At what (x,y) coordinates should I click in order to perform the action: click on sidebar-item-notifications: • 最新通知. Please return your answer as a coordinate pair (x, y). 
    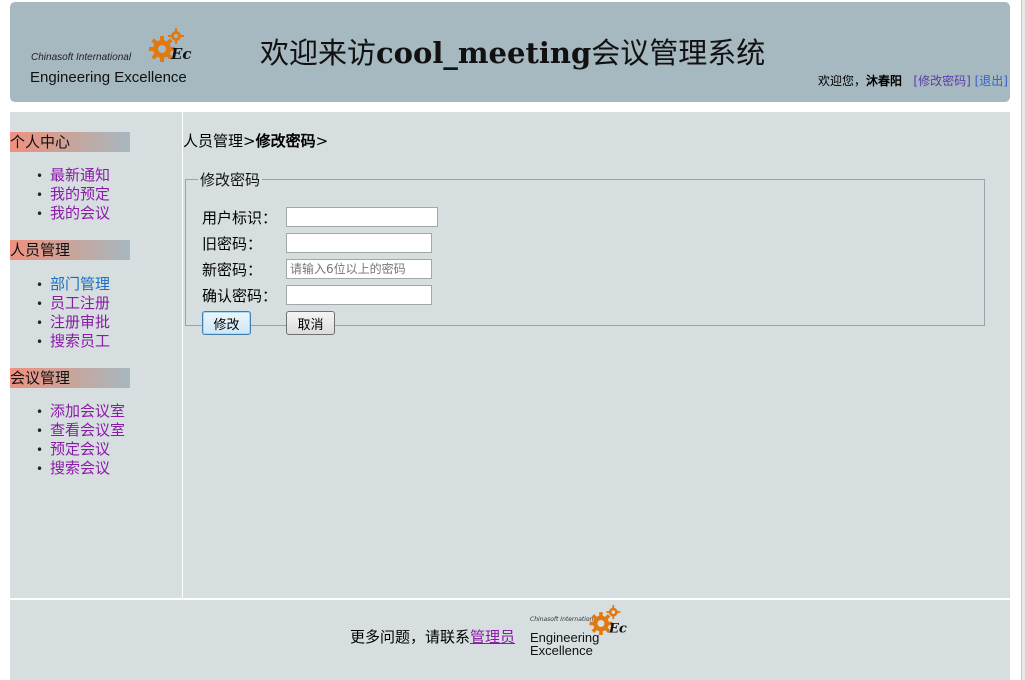
    Looking at the image, I should click on (73, 175).